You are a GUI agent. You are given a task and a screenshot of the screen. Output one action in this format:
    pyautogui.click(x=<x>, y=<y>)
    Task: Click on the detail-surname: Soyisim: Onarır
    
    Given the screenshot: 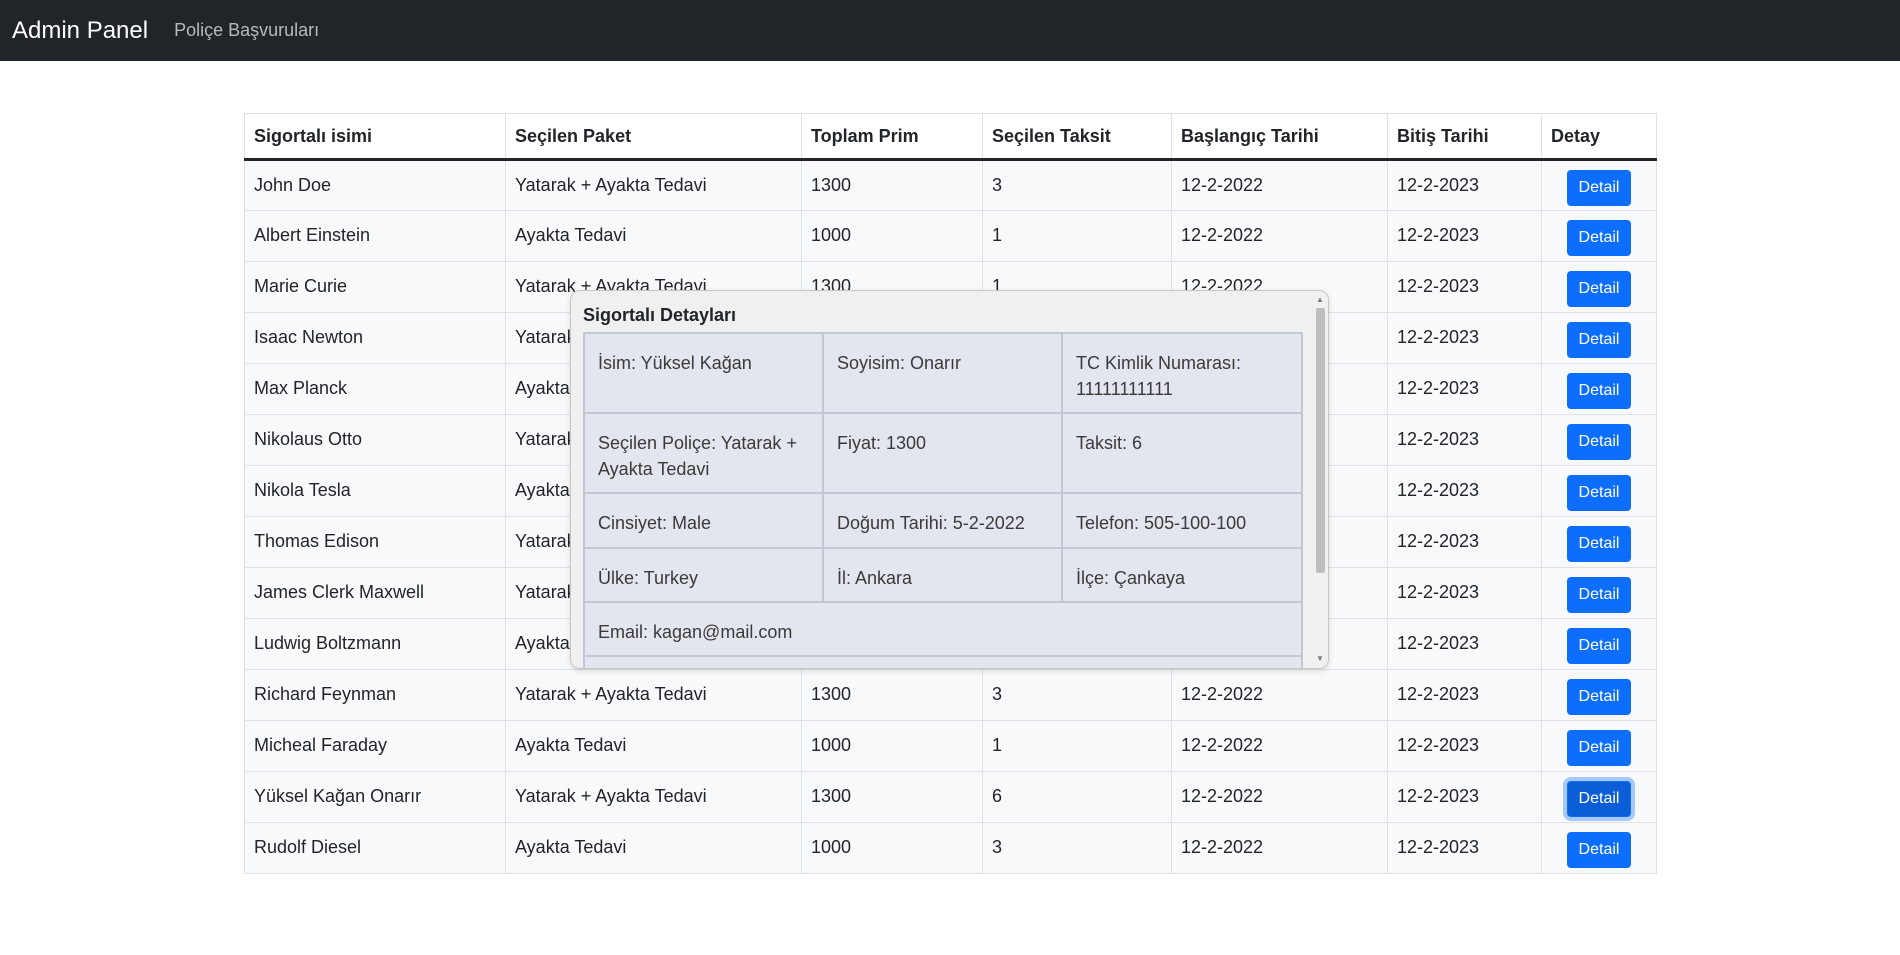 What is the action you would take?
    pyautogui.click(x=943, y=374)
    